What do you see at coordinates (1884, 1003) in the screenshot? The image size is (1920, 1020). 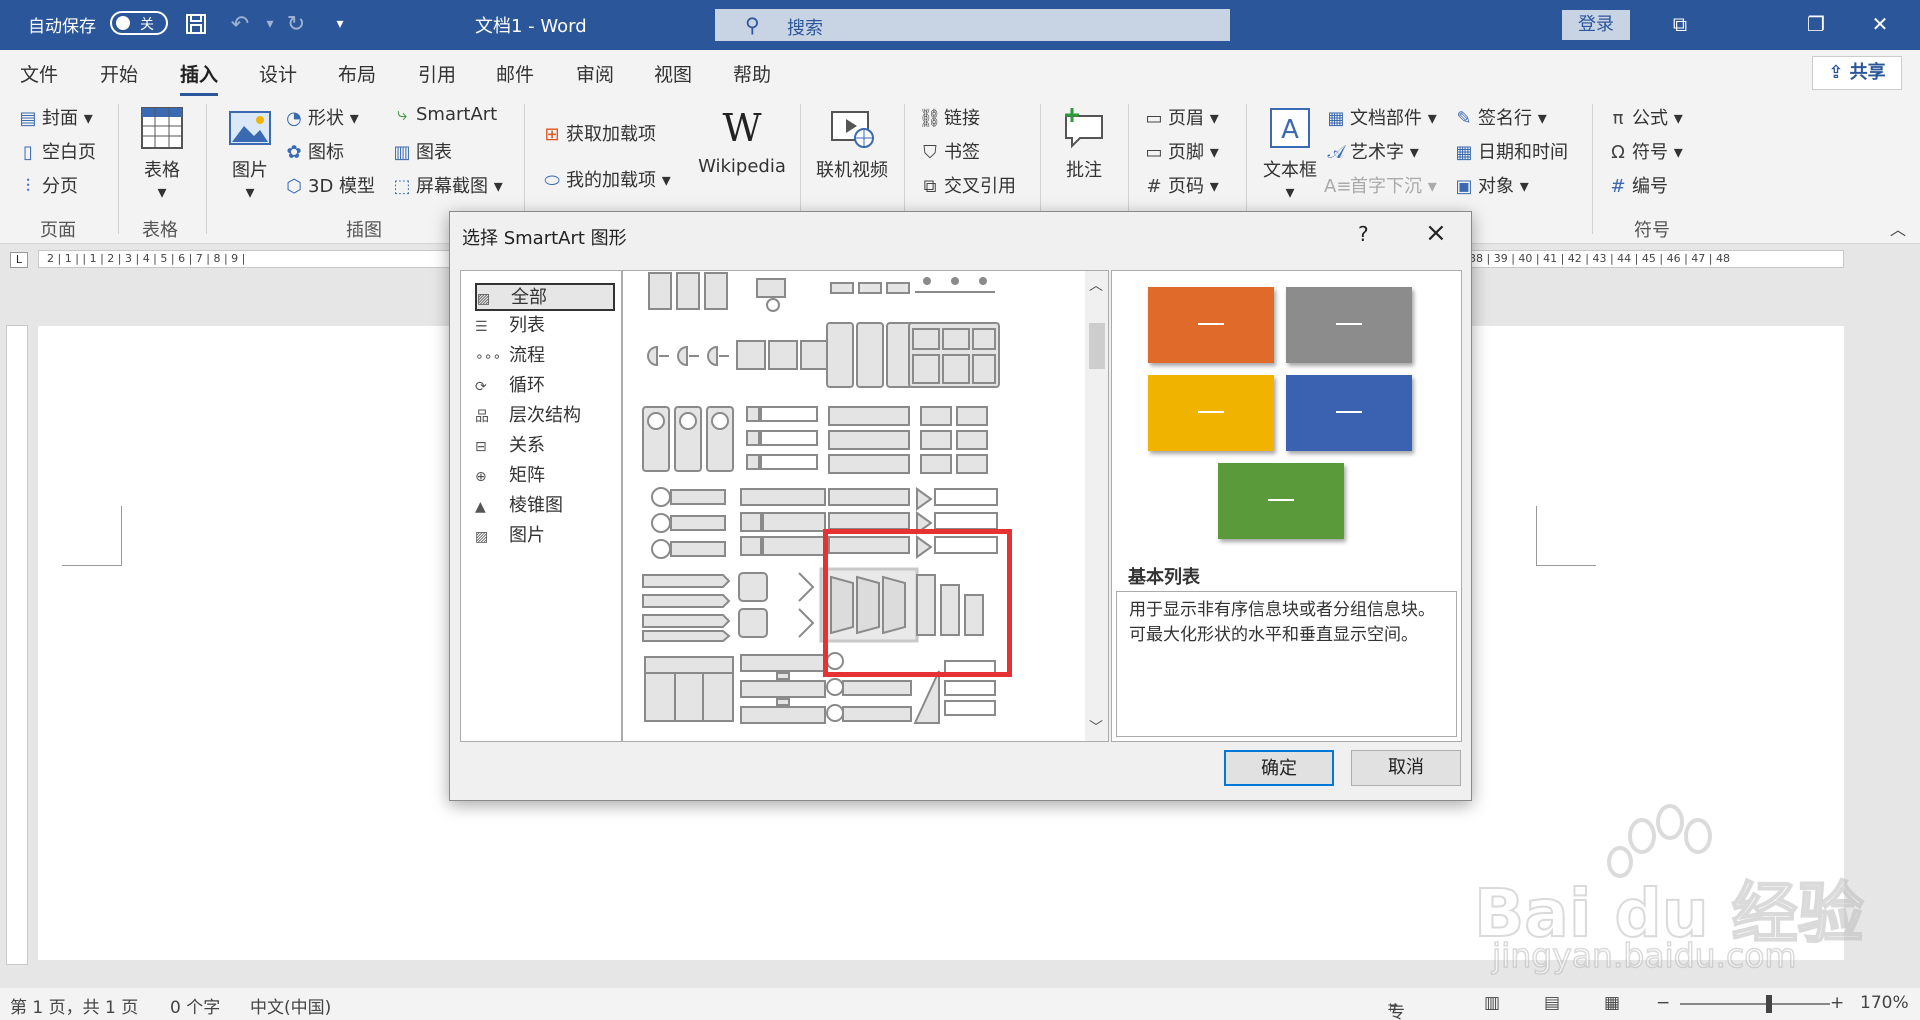 I see `zoom-level: 170%` at bounding box center [1884, 1003].